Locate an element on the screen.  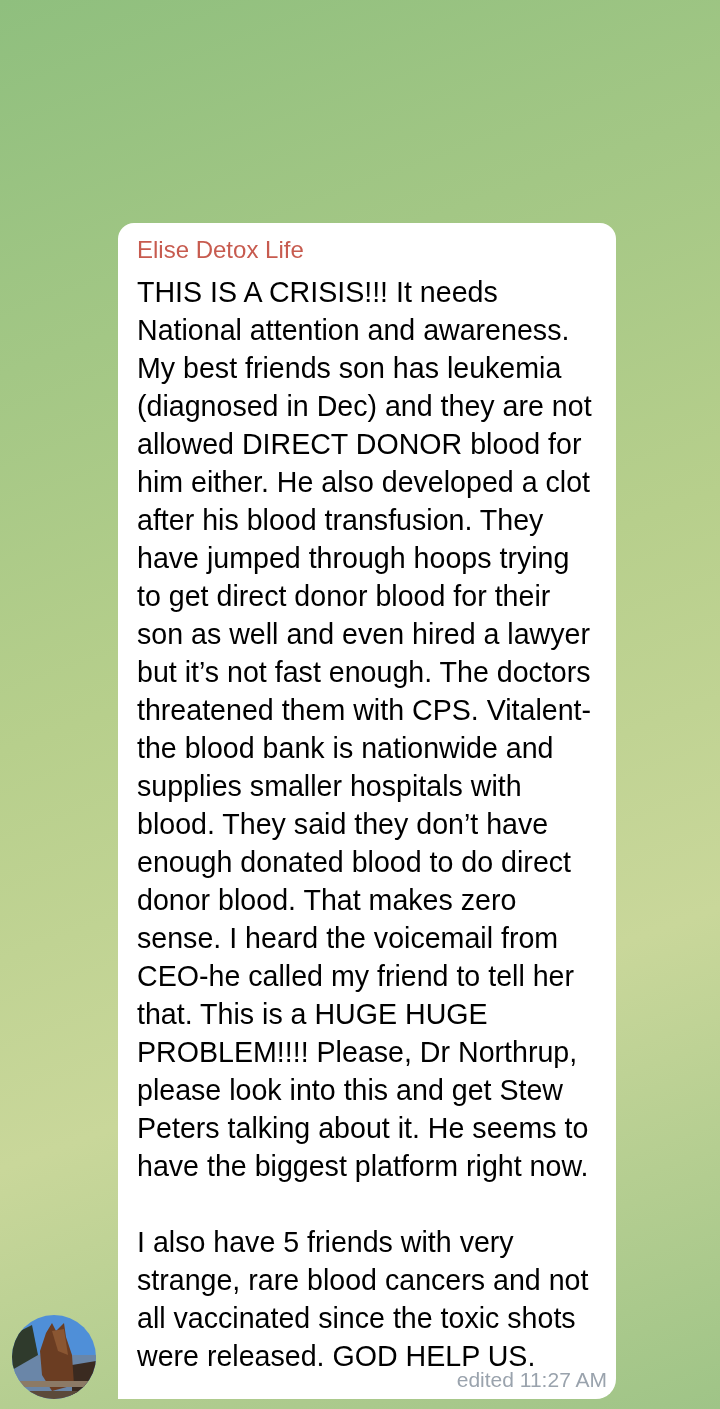
sender-name: Elise Detox Life is located at coordinates (221, 250).